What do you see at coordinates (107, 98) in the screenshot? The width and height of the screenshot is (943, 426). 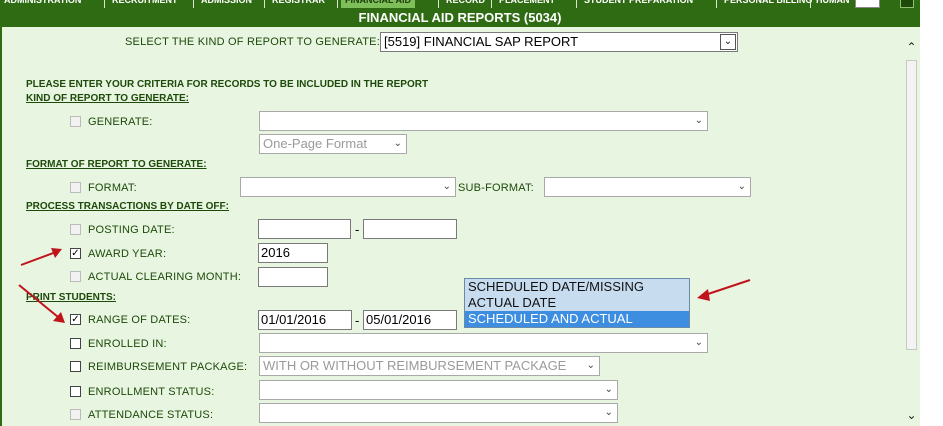 I see `section-kind-of-report: KIND OF REPORT TO GENERATE:` at bounding box center [107, 98].